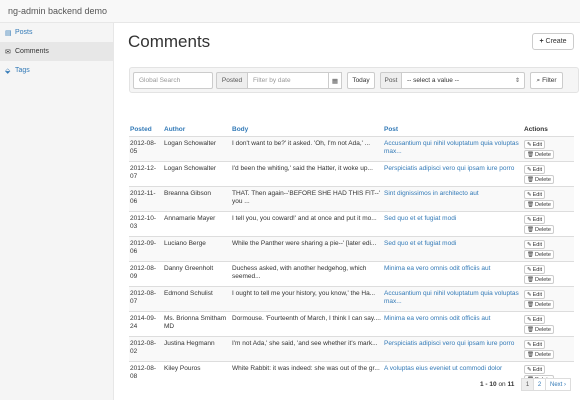  Describe the element at coordinates (32, 51) in the screenshot. I see `sidebar-item-label: Comments` at that location.